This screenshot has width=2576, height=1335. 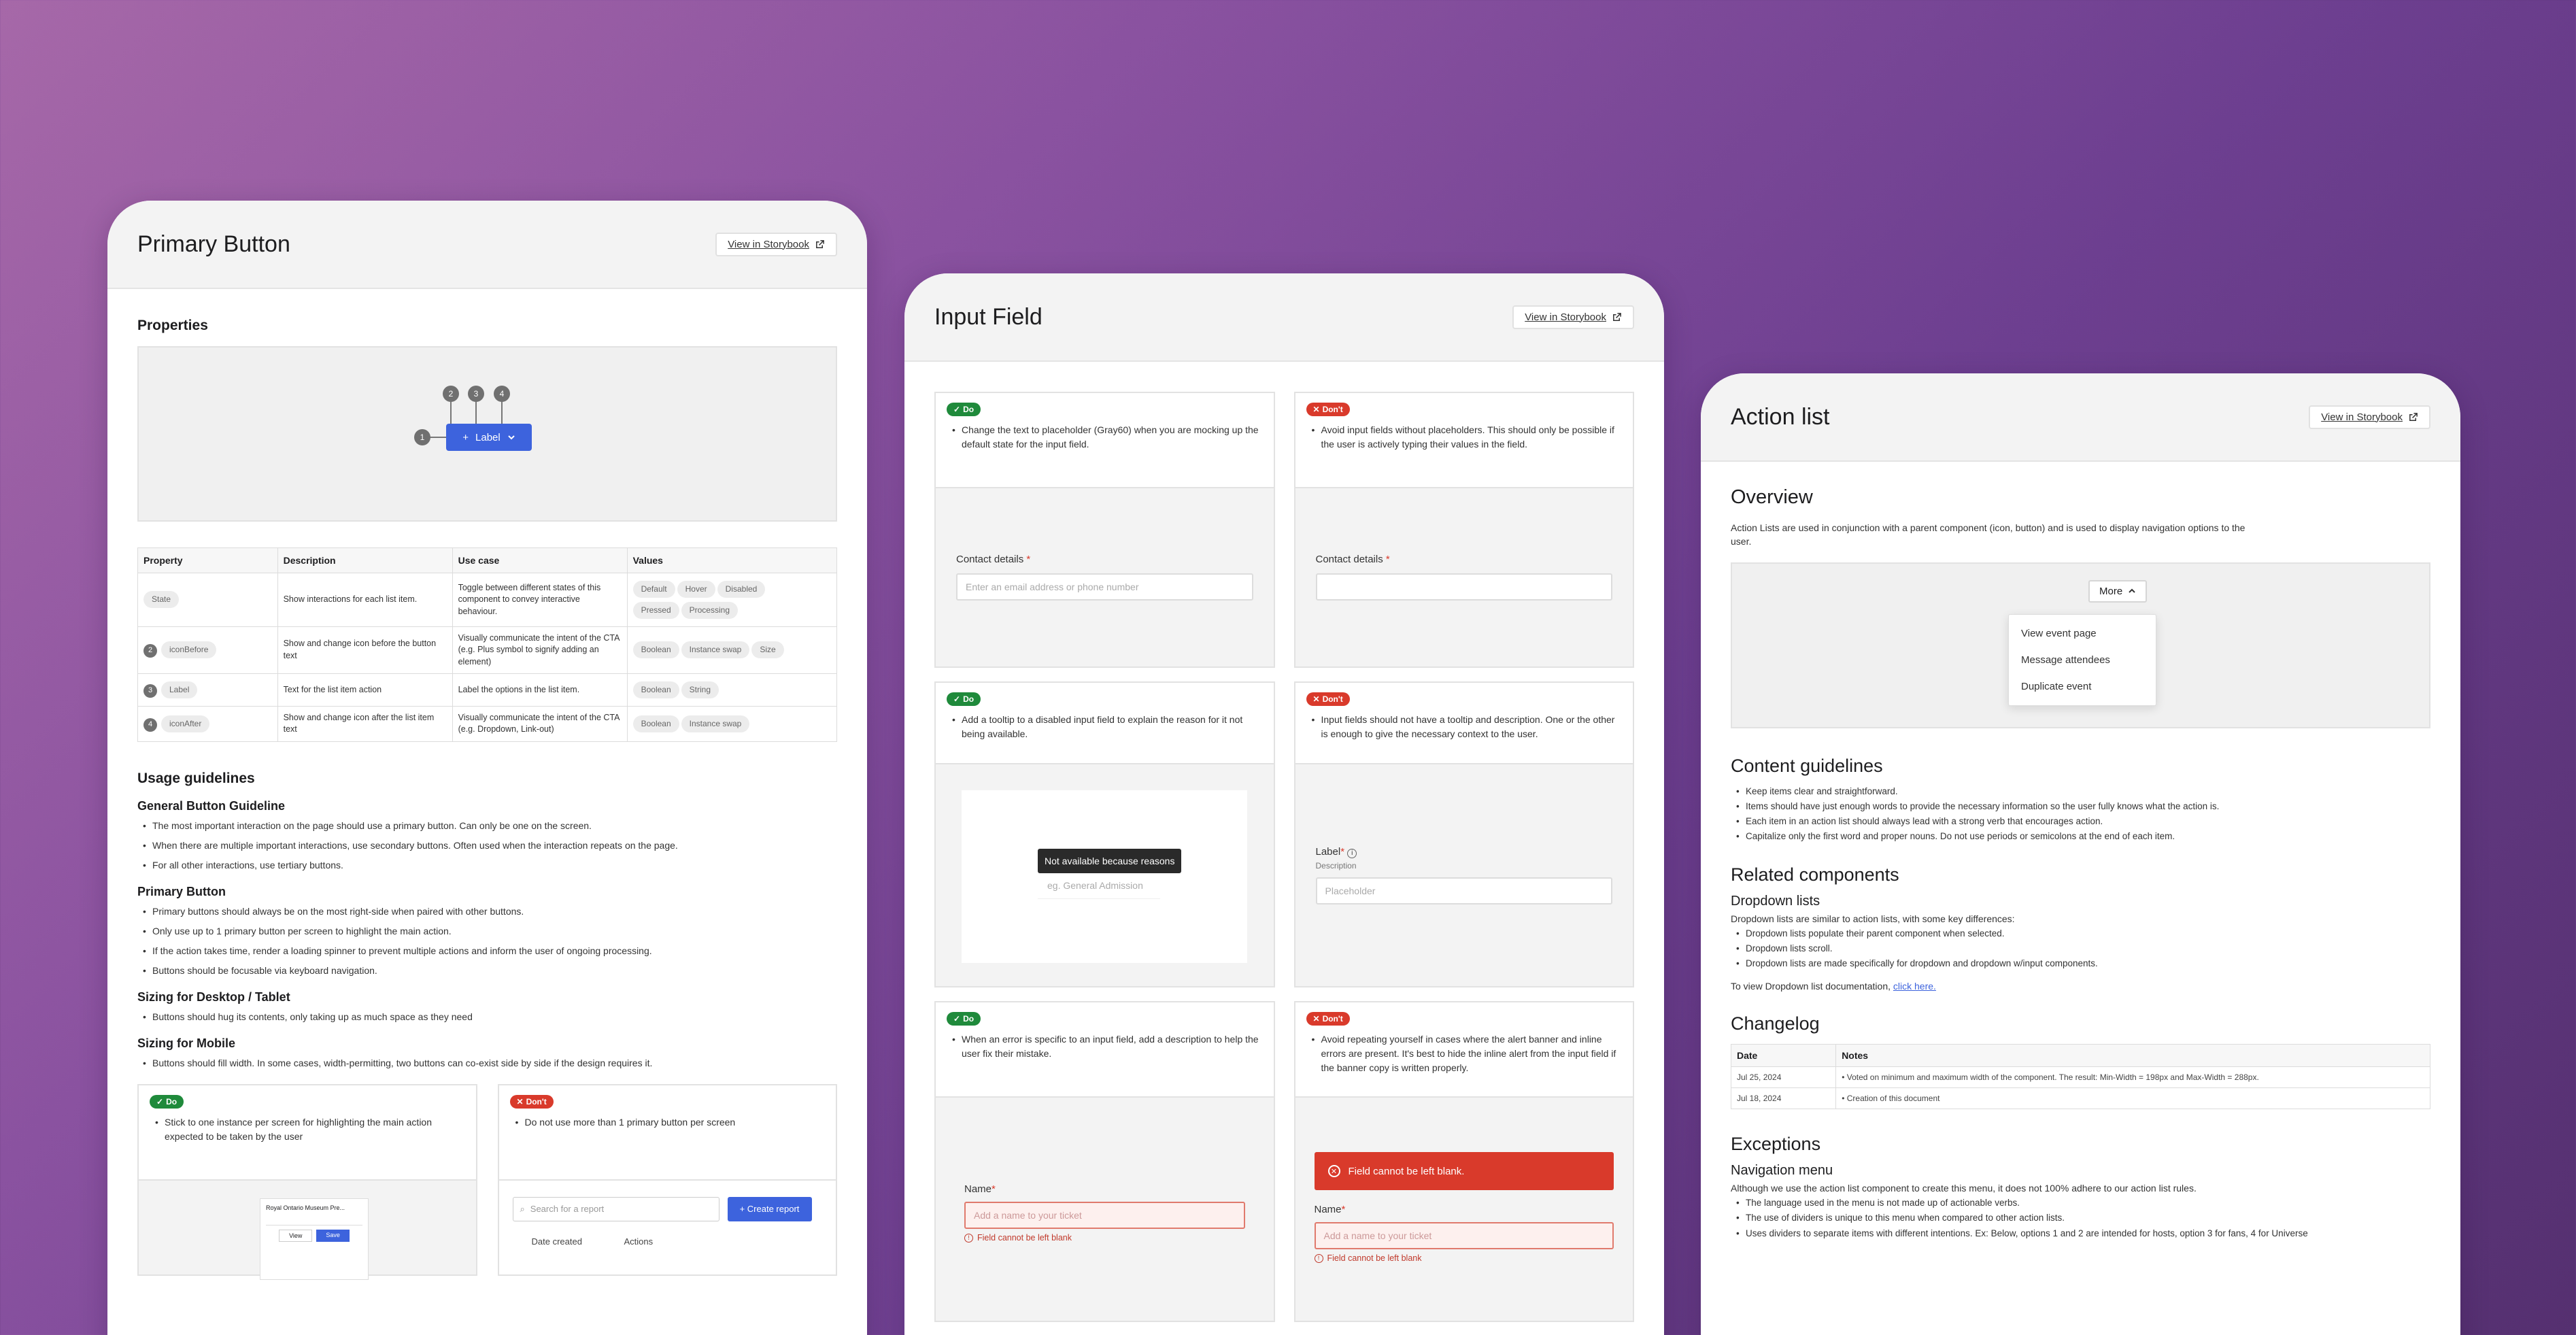 I want to click on table-header: Description, so click(x=365, y=560).